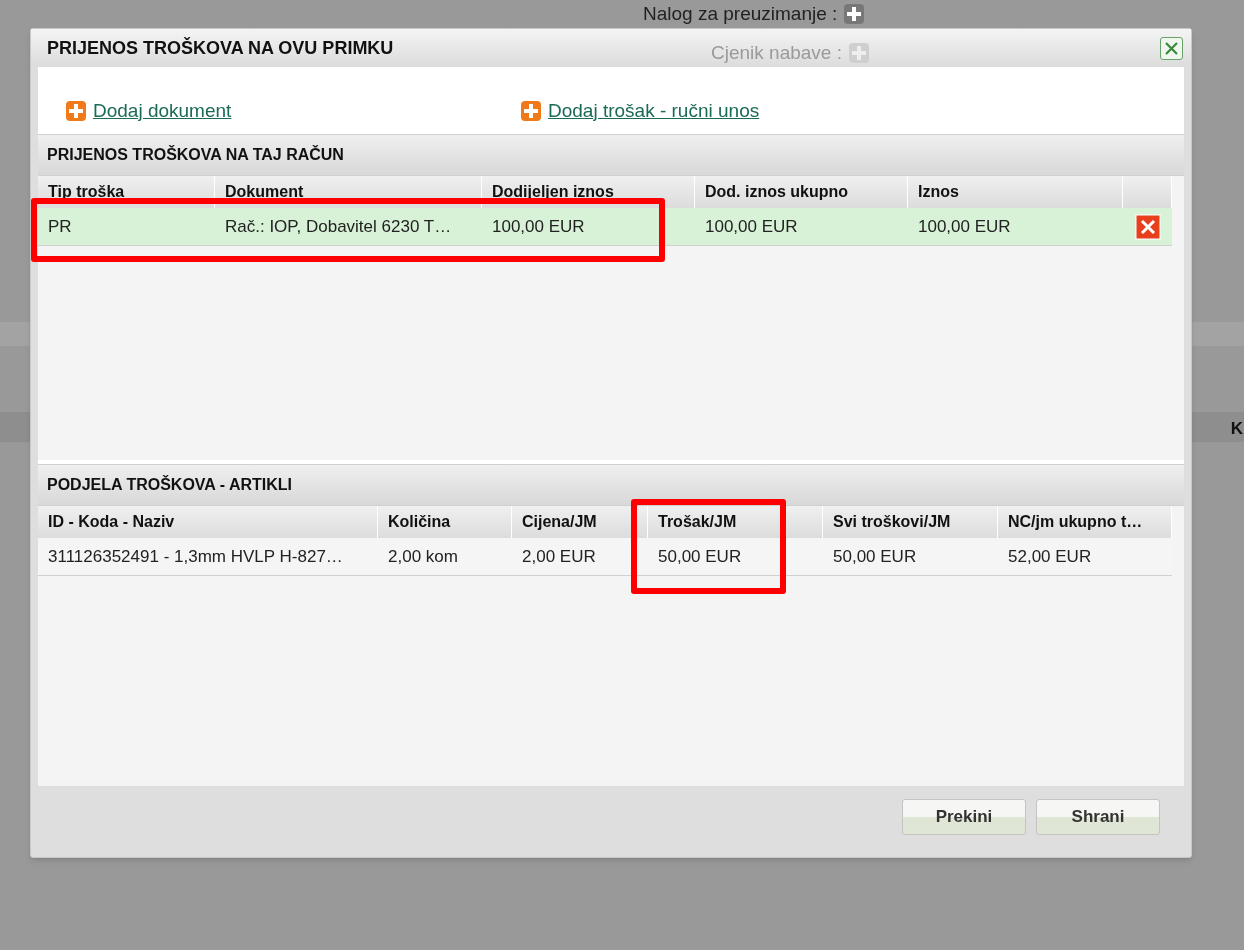 The image size is (1244, 950). Describe the element at coordinates (611, 485) in the screenshot. I see `section-header: PODJELA TROŠKOVA - ARTIKLI` at that location.